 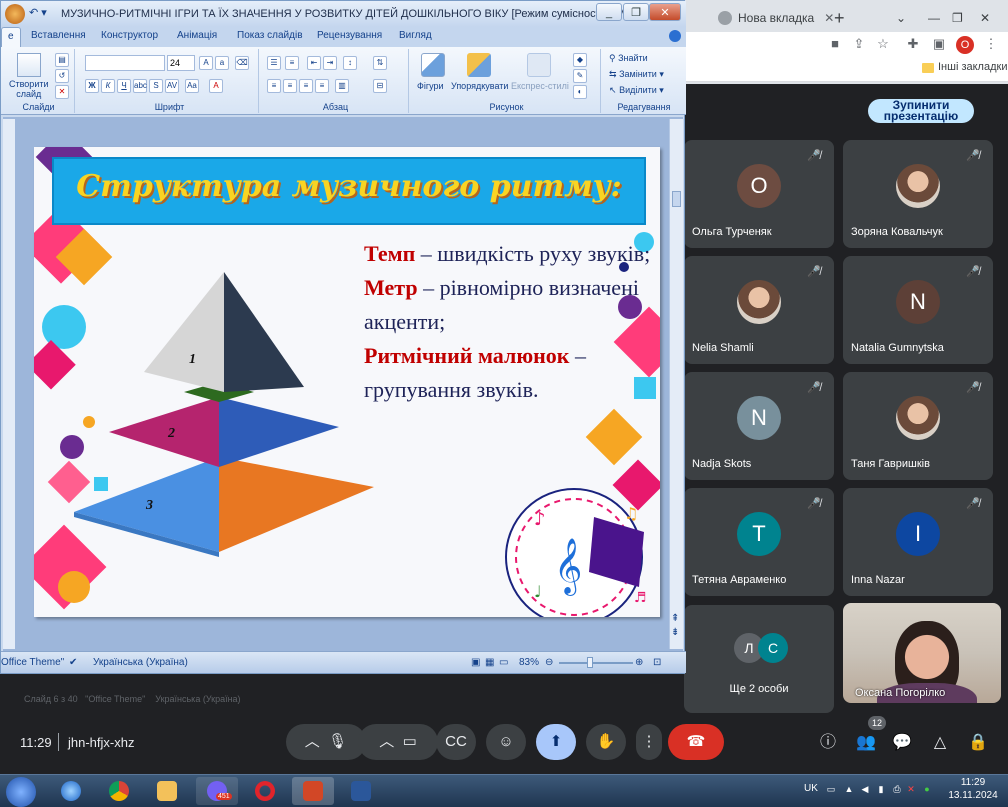 What do you see at coordinates (29, 89) in the screenshot?
I see `new-slide-button: Створити слайд` at bounding box center [29, 89].